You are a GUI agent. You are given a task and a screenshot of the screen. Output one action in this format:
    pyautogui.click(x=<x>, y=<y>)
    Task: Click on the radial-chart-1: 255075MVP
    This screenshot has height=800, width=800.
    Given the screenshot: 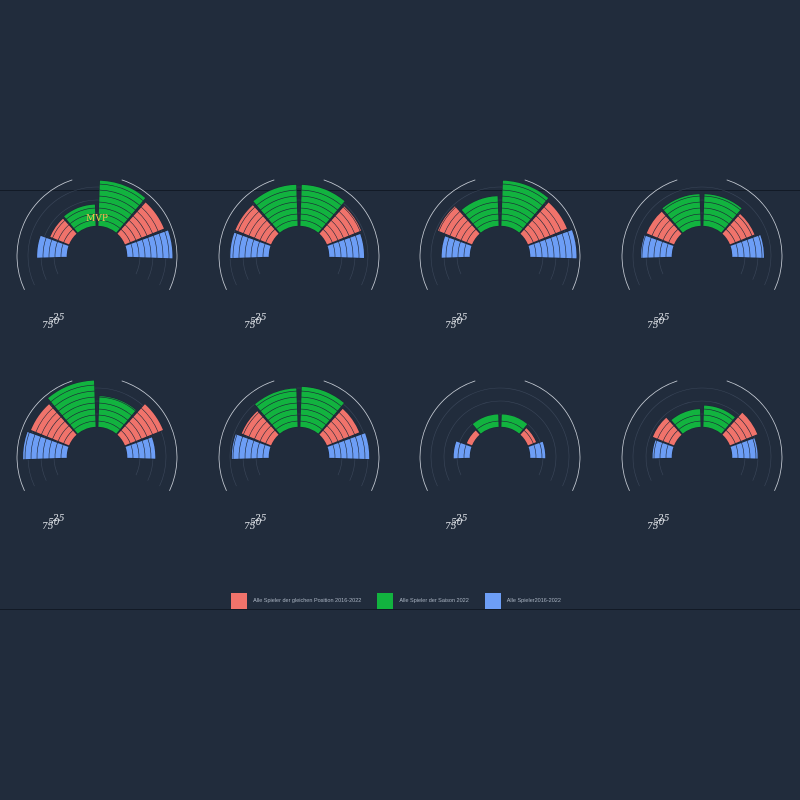 What is the action you would take?
    pyautogui.click(x=97, y=255)
    